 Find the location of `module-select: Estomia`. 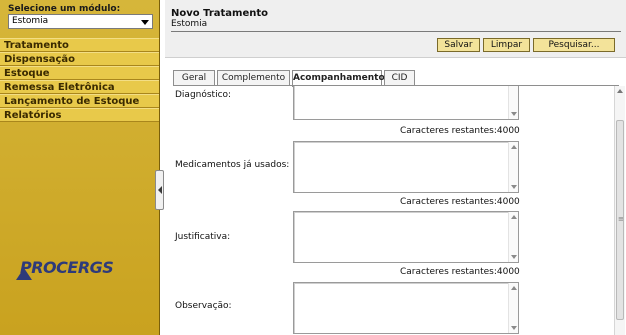

module-select: Estomia is located at coordinates (80, 21).